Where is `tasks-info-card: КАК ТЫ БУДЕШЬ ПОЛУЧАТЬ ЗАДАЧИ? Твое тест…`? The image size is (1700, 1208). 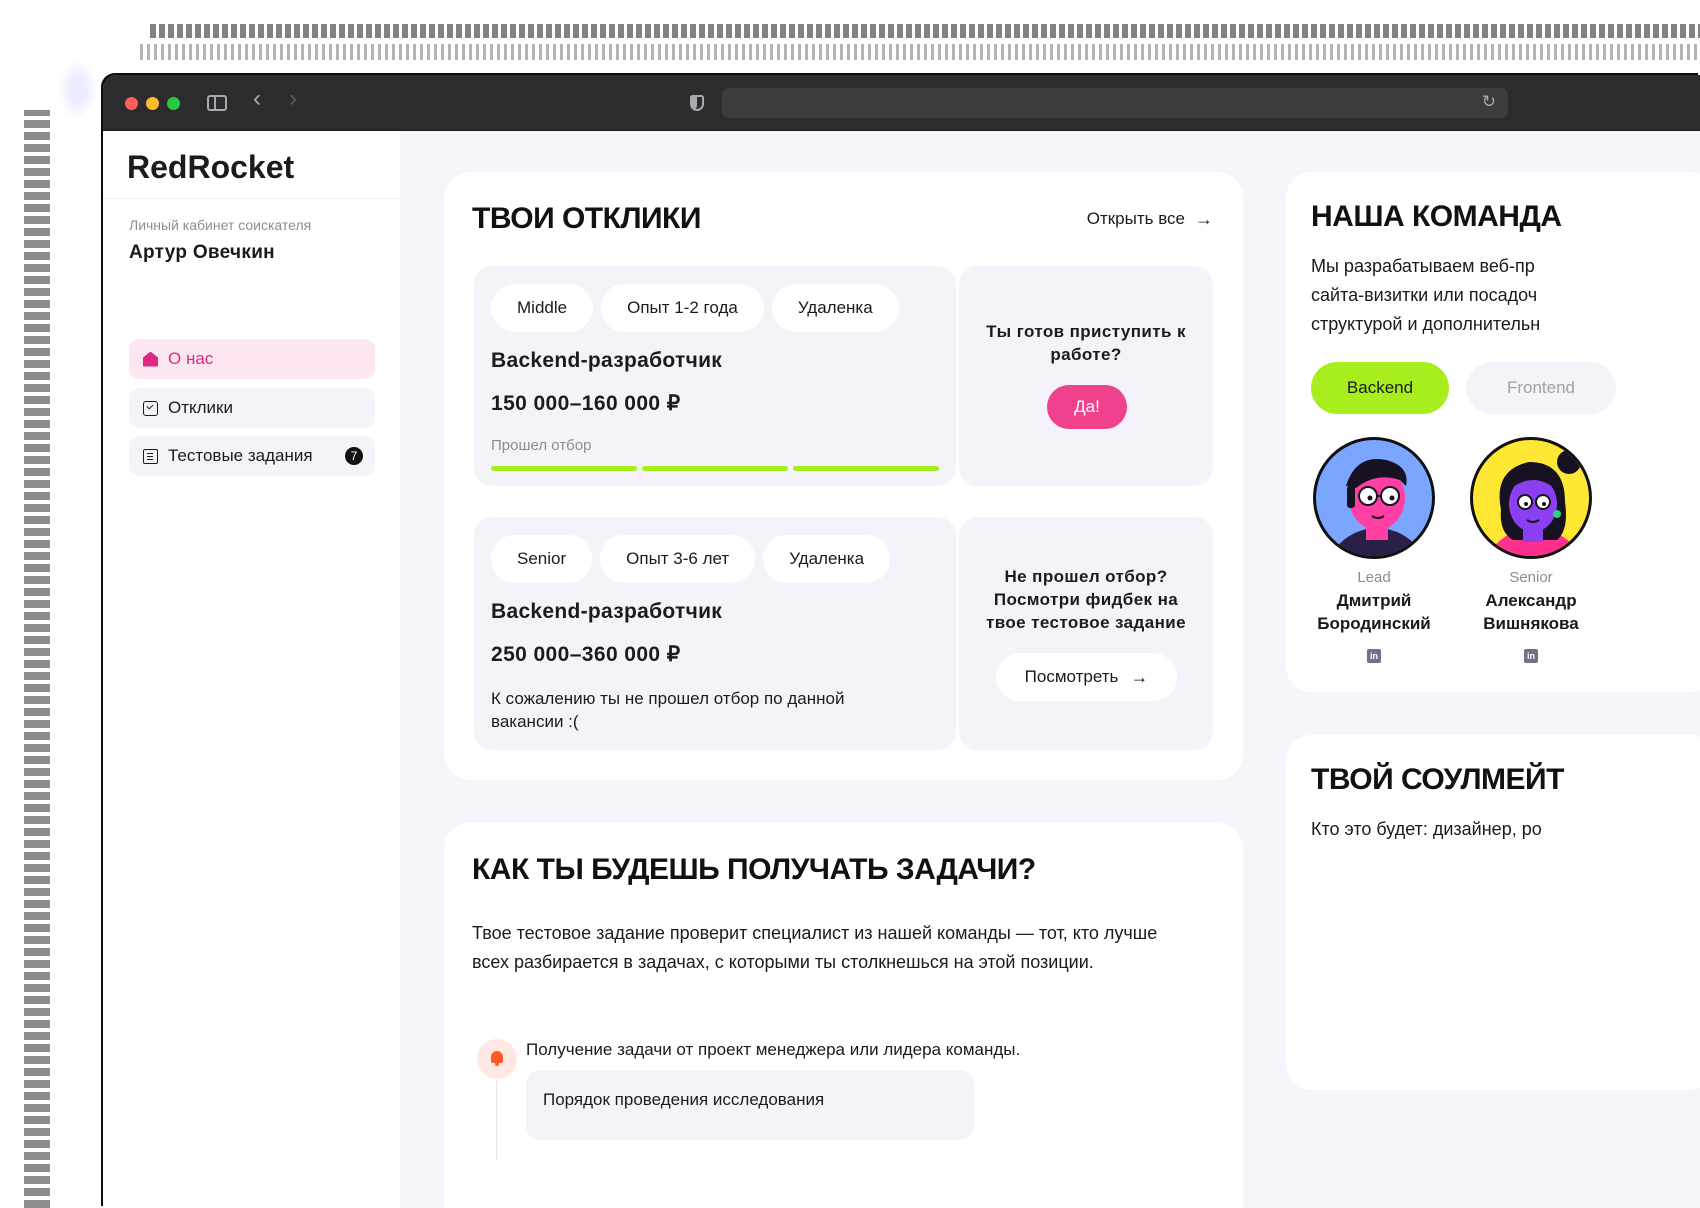
tasks-info-card: КАК ТЫ БУДЕШЬ ПОЛУЧАТЬ ЗАДАЧИ? Твое тест… is located at coordinates (843, 1015).